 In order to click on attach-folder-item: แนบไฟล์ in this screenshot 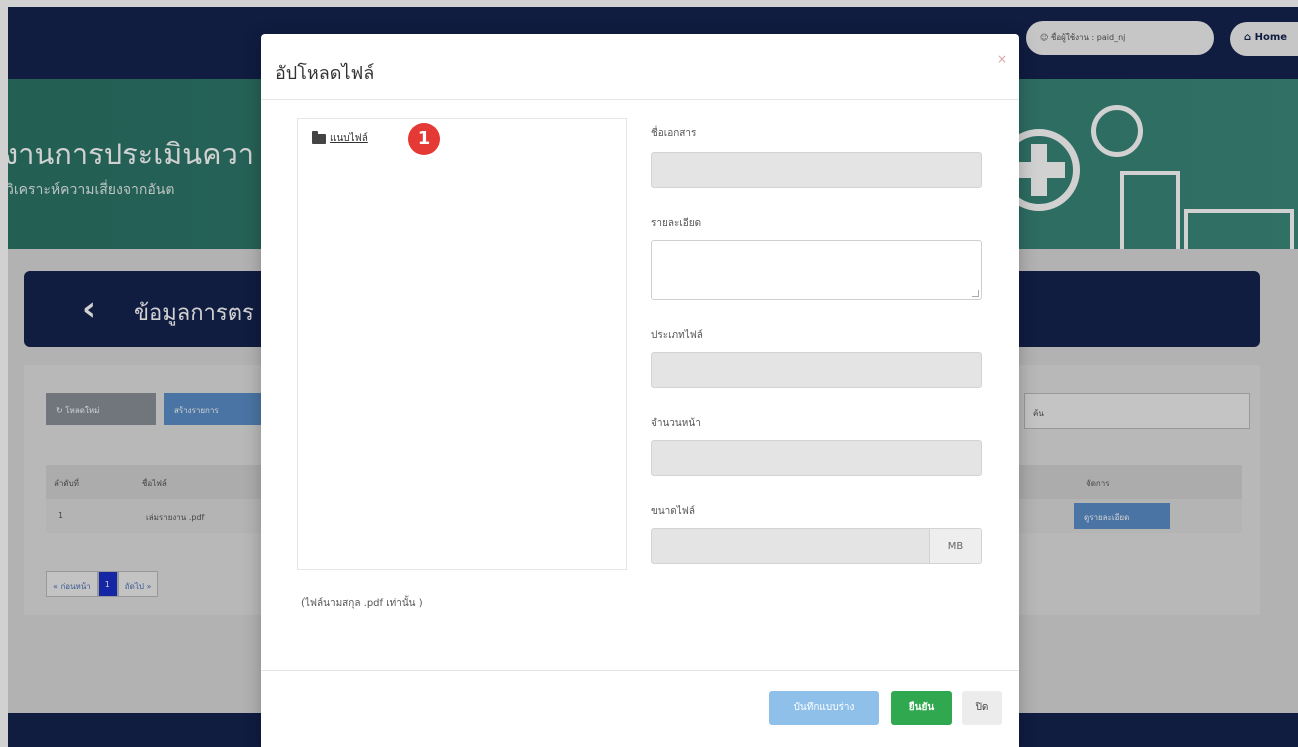, I will do `click(340, 138)`.